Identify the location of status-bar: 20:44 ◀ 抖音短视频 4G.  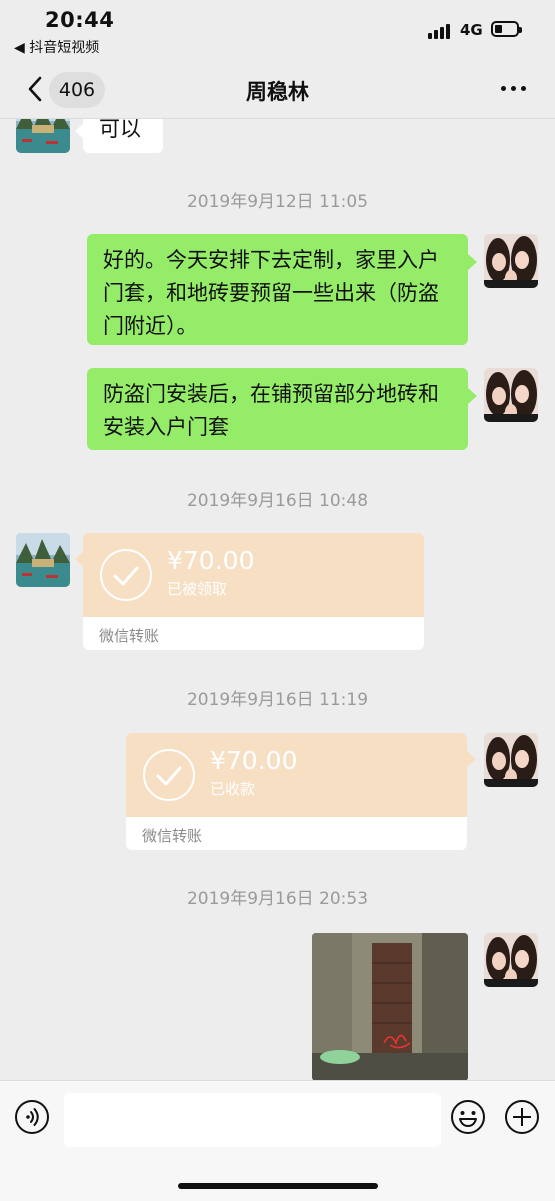
(277, 31).